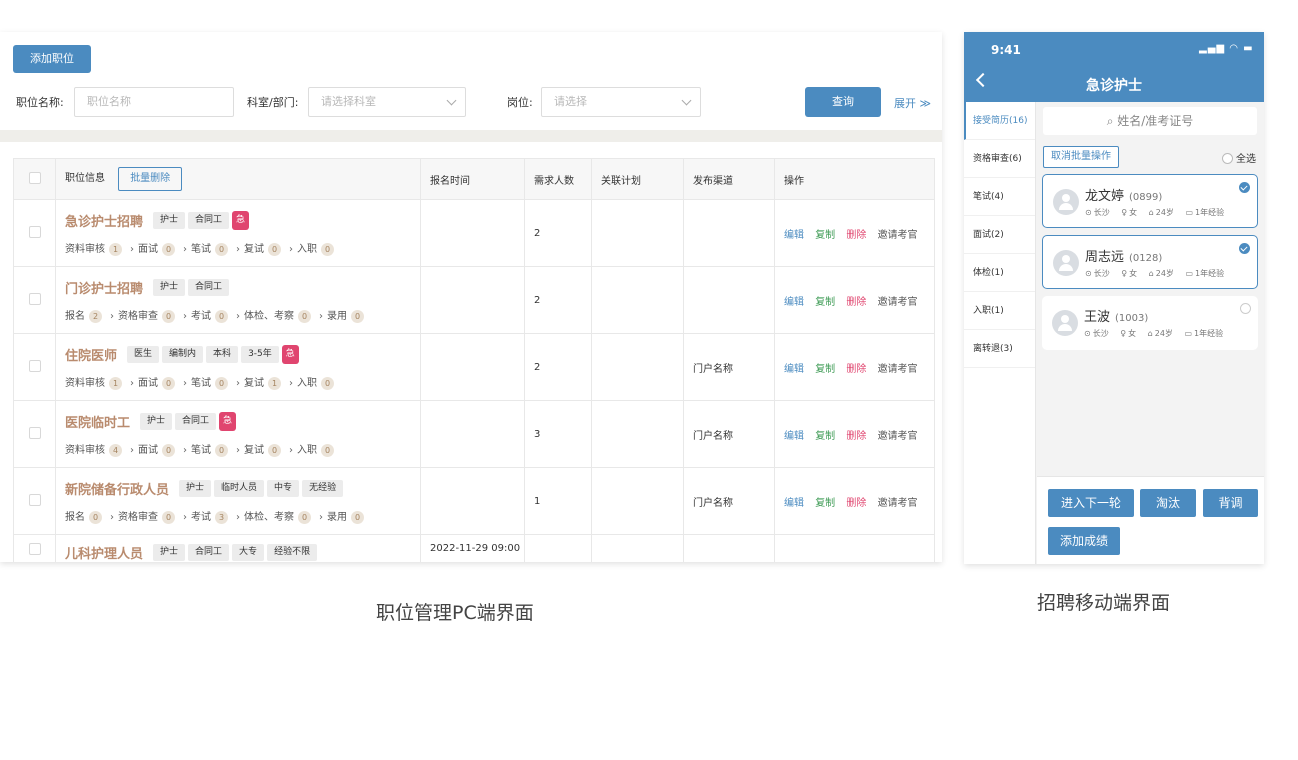 This screenshot has width=1298, height=760. What do you see at coordinates (558, 548) in the screenshot?
I see `need-count-cell` at bounding box center [558, 548].